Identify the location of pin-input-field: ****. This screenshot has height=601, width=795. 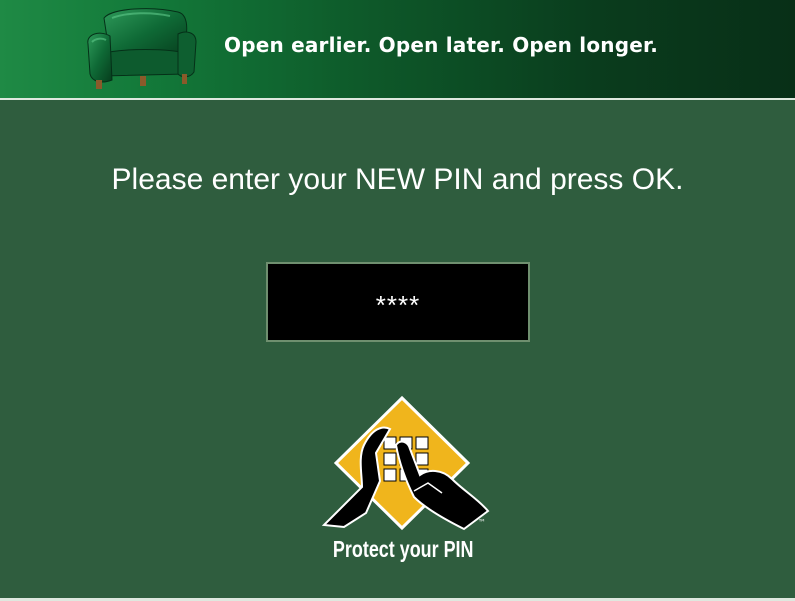
(398, 302).